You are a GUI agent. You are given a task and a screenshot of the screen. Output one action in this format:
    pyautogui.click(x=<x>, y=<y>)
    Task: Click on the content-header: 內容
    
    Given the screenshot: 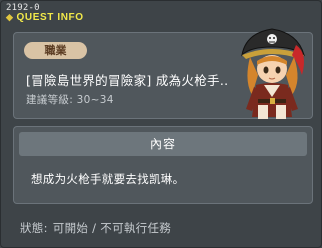 What is the action you would take?
    pyautogui.click(x=163, y=144)
    